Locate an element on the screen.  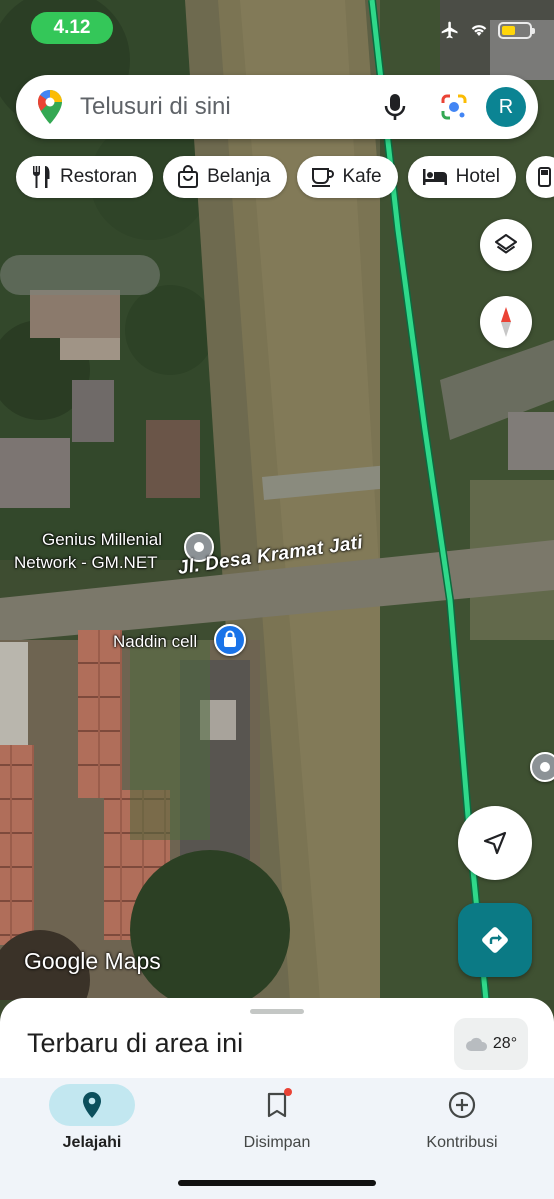
nav-jelajahi: Jelajahi is located at coordinates (92, 1118).